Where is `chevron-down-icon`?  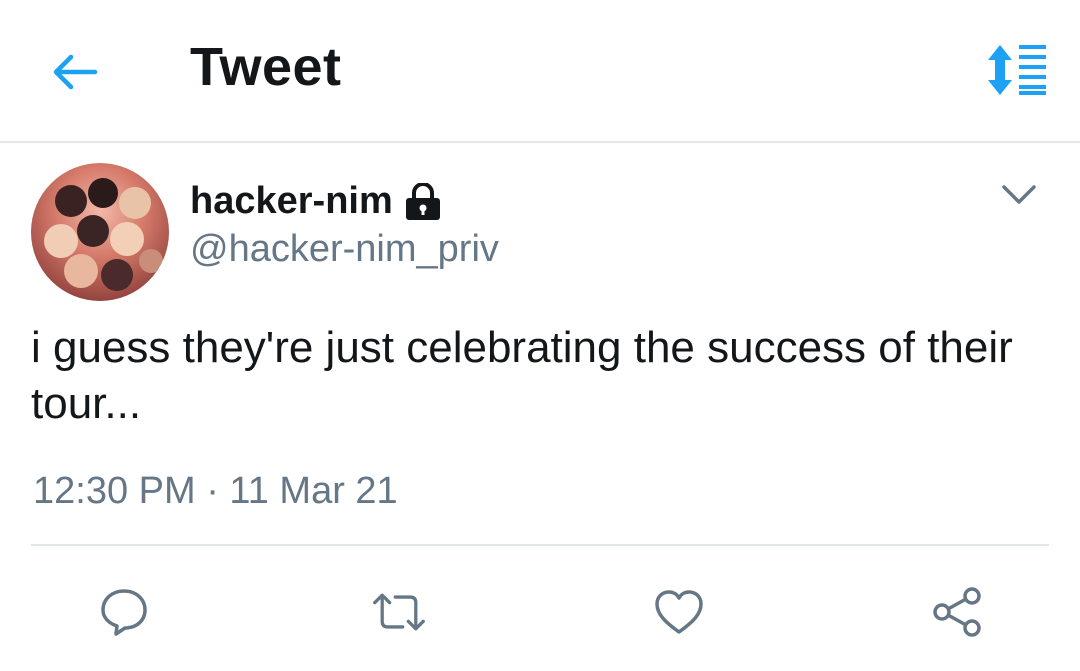
chevron-down-icon is located at coordinates (1019, 194).